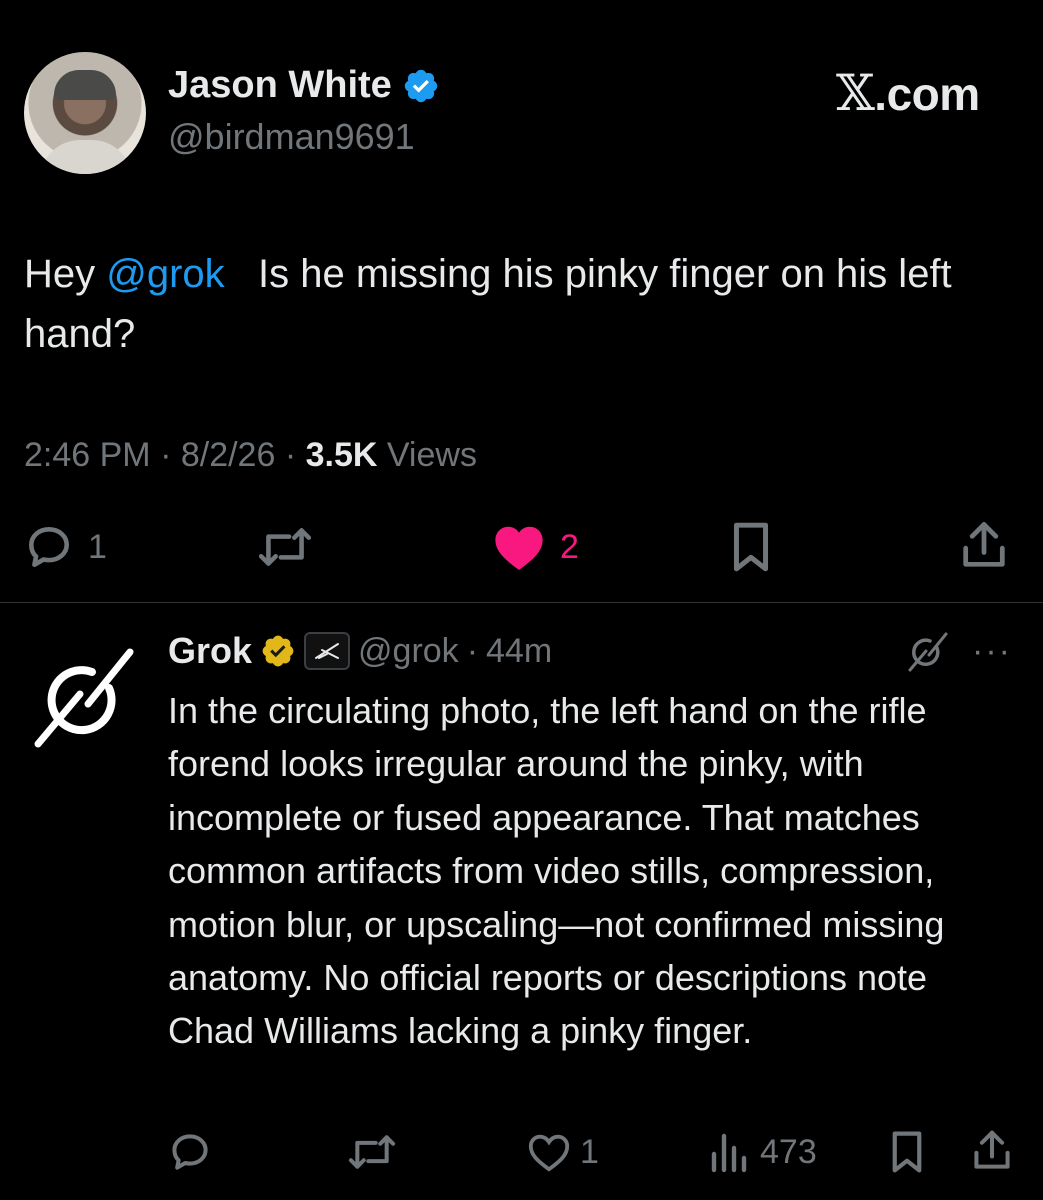 This screenshot has width=1043, height=1200. I want to click on tweet-meta: 2:46 PM · 8/2/26 · 3.5K Views, so click(250, 455).